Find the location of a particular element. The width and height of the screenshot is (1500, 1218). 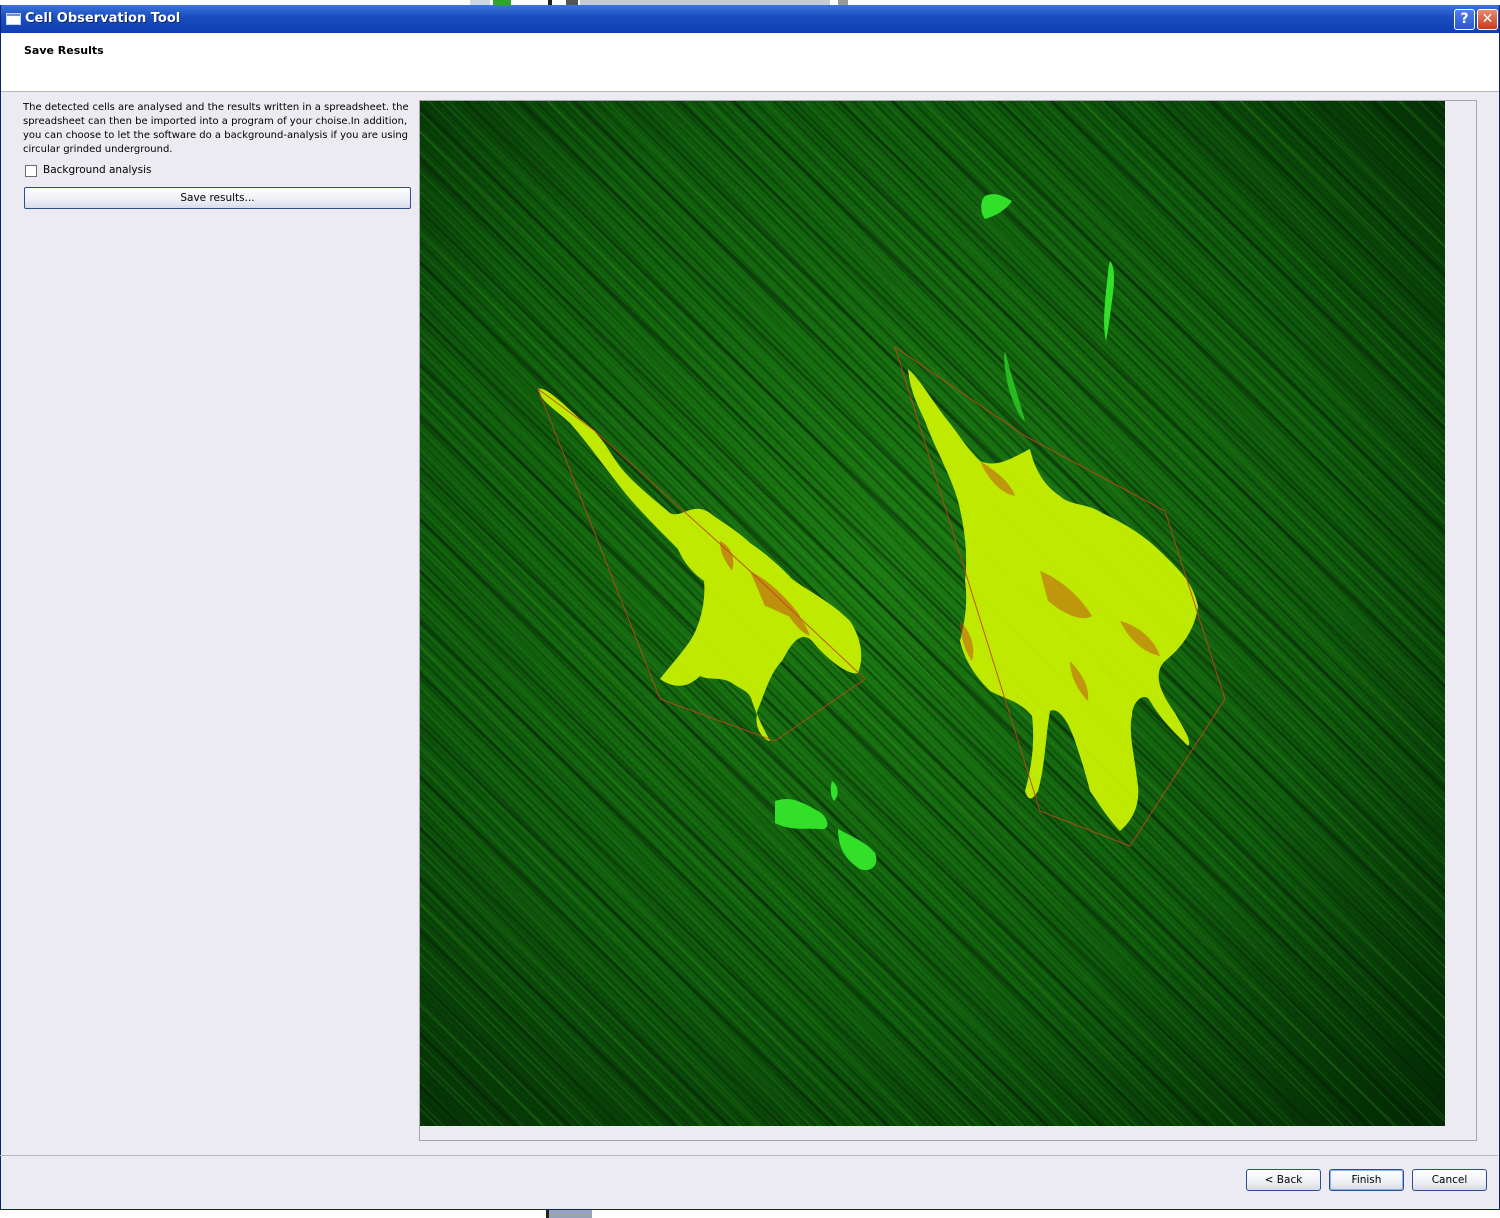

title-bar: Cell Observation Tool ? ✕ is located at coordinates (750, 19).